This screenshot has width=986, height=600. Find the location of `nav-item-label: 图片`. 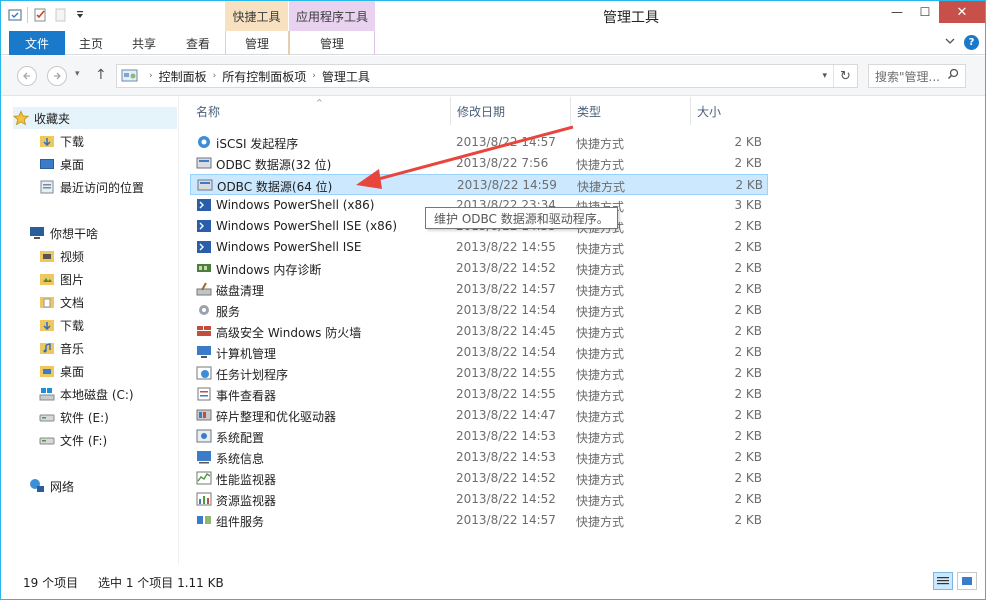

nav-item-label: 图片 is located at coordinates (72, 279).